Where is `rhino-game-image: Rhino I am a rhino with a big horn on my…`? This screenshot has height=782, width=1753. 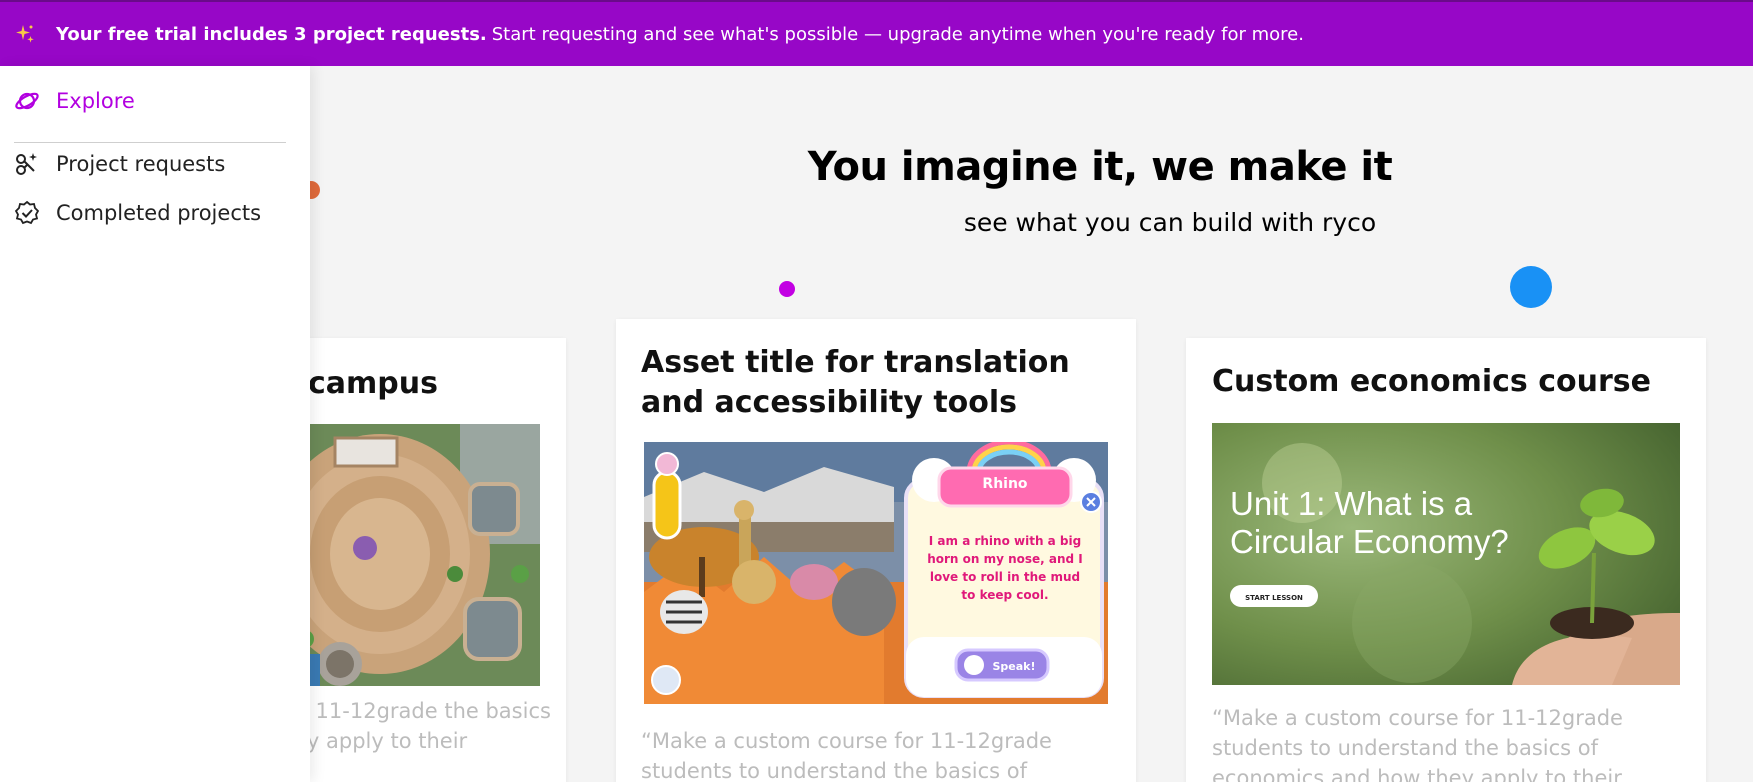 rhino-game-image: Rhino I am a rhino with a big horn on my… is located at coordinates (876, 573).